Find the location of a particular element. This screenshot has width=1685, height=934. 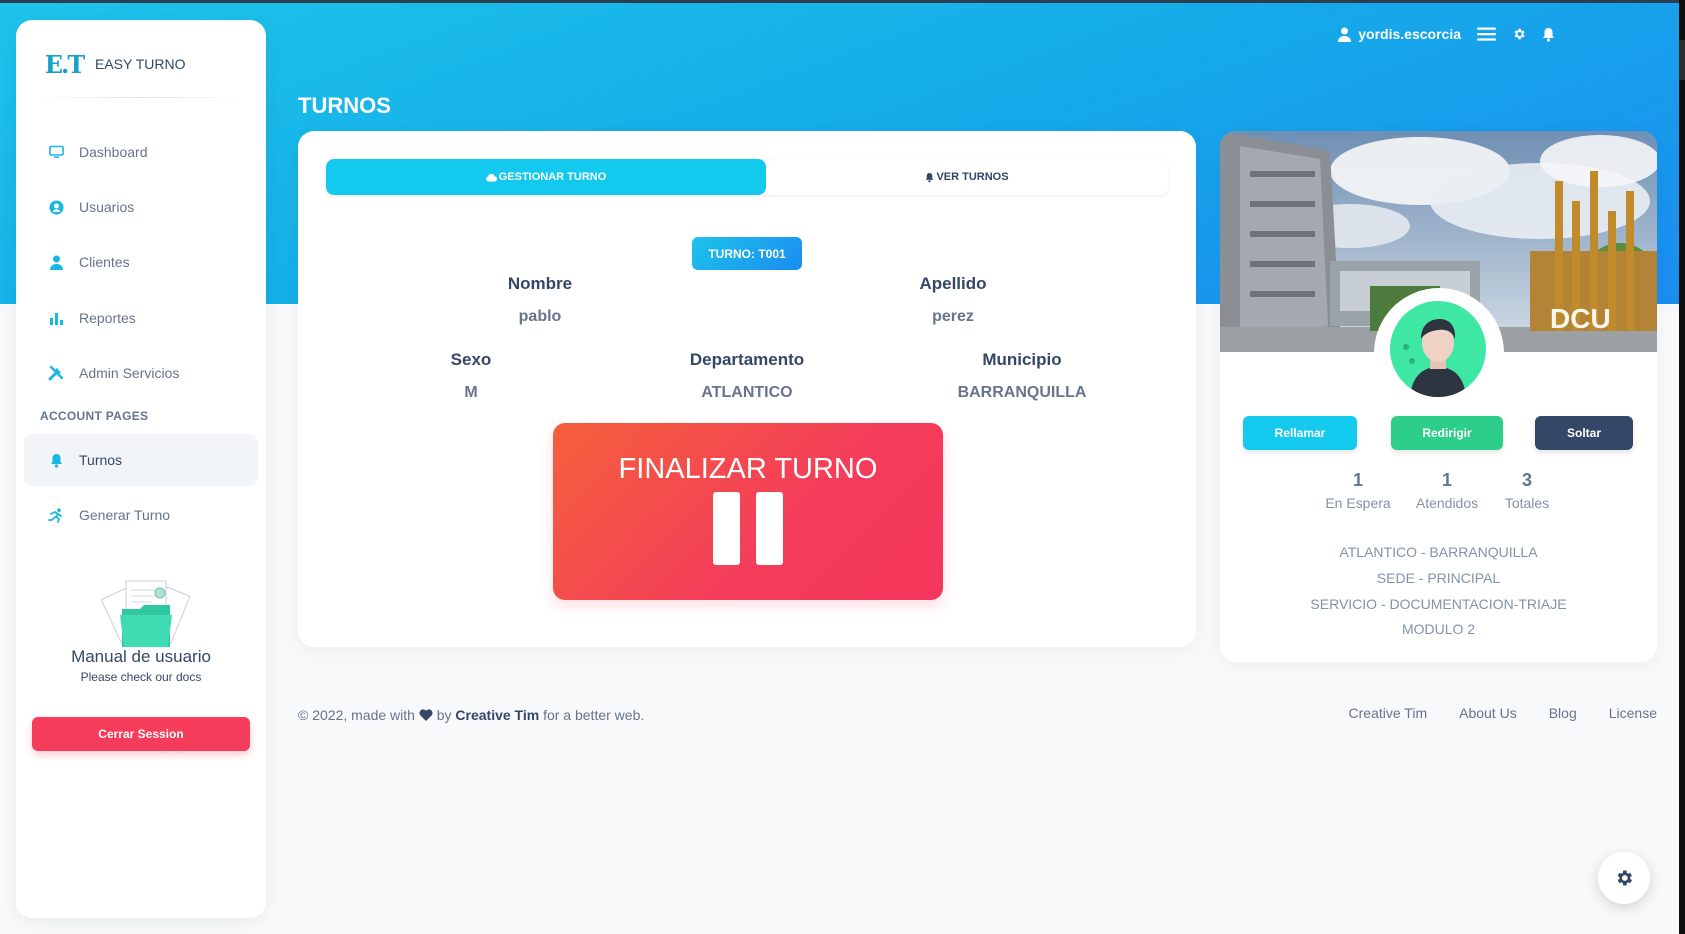

municipio-value: BARRANQUILLA is located at coordinates (1022, 392).